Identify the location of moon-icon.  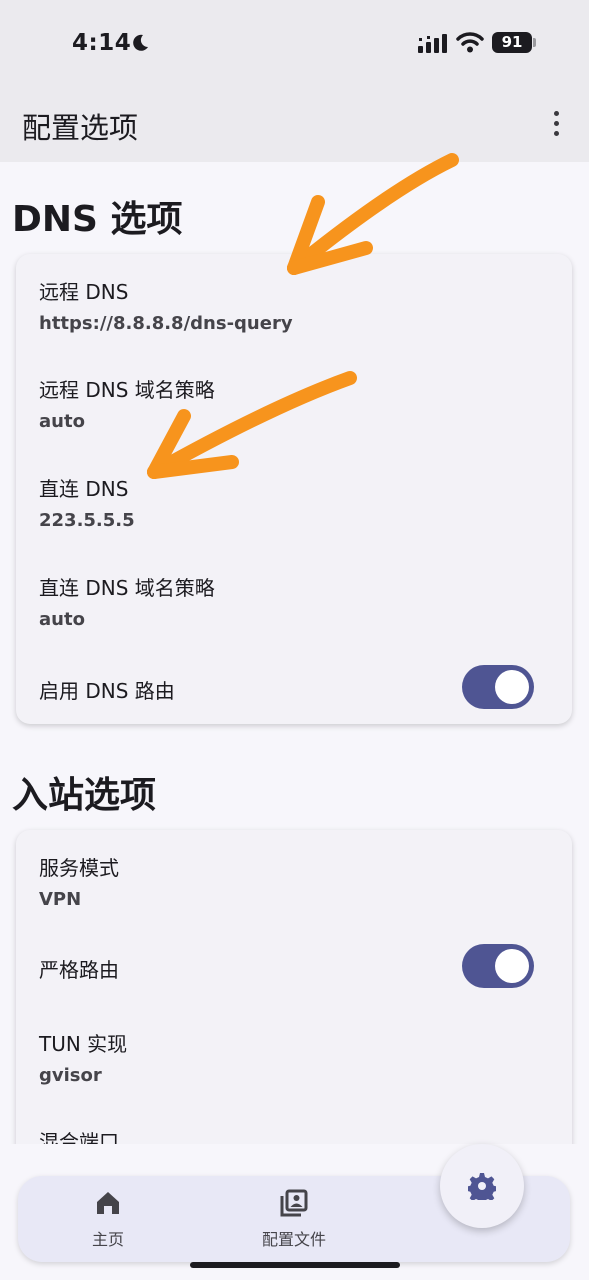
(140, 42).